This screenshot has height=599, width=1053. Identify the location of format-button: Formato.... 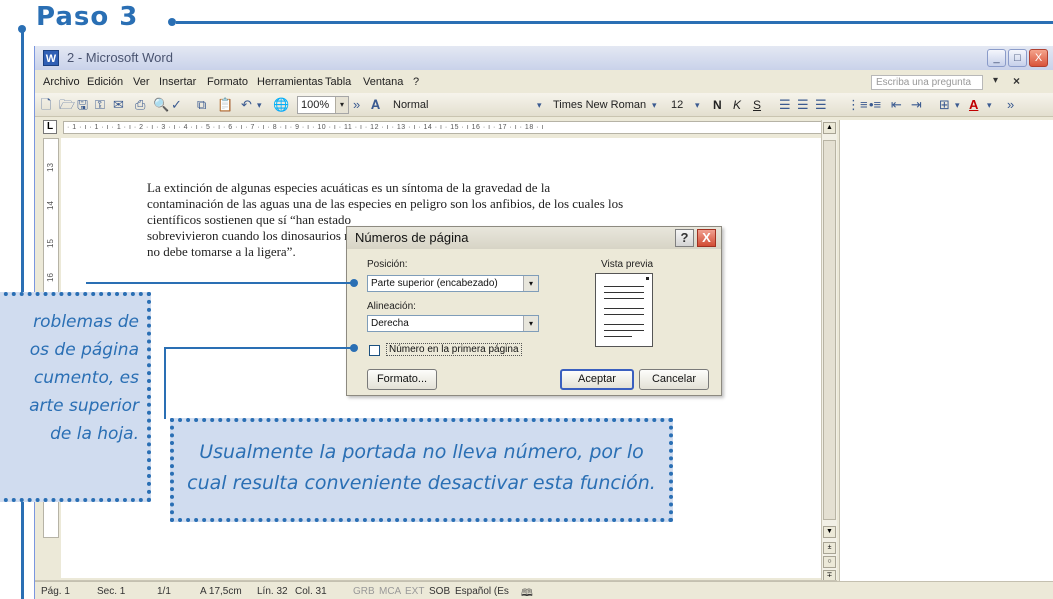
(402, 379).